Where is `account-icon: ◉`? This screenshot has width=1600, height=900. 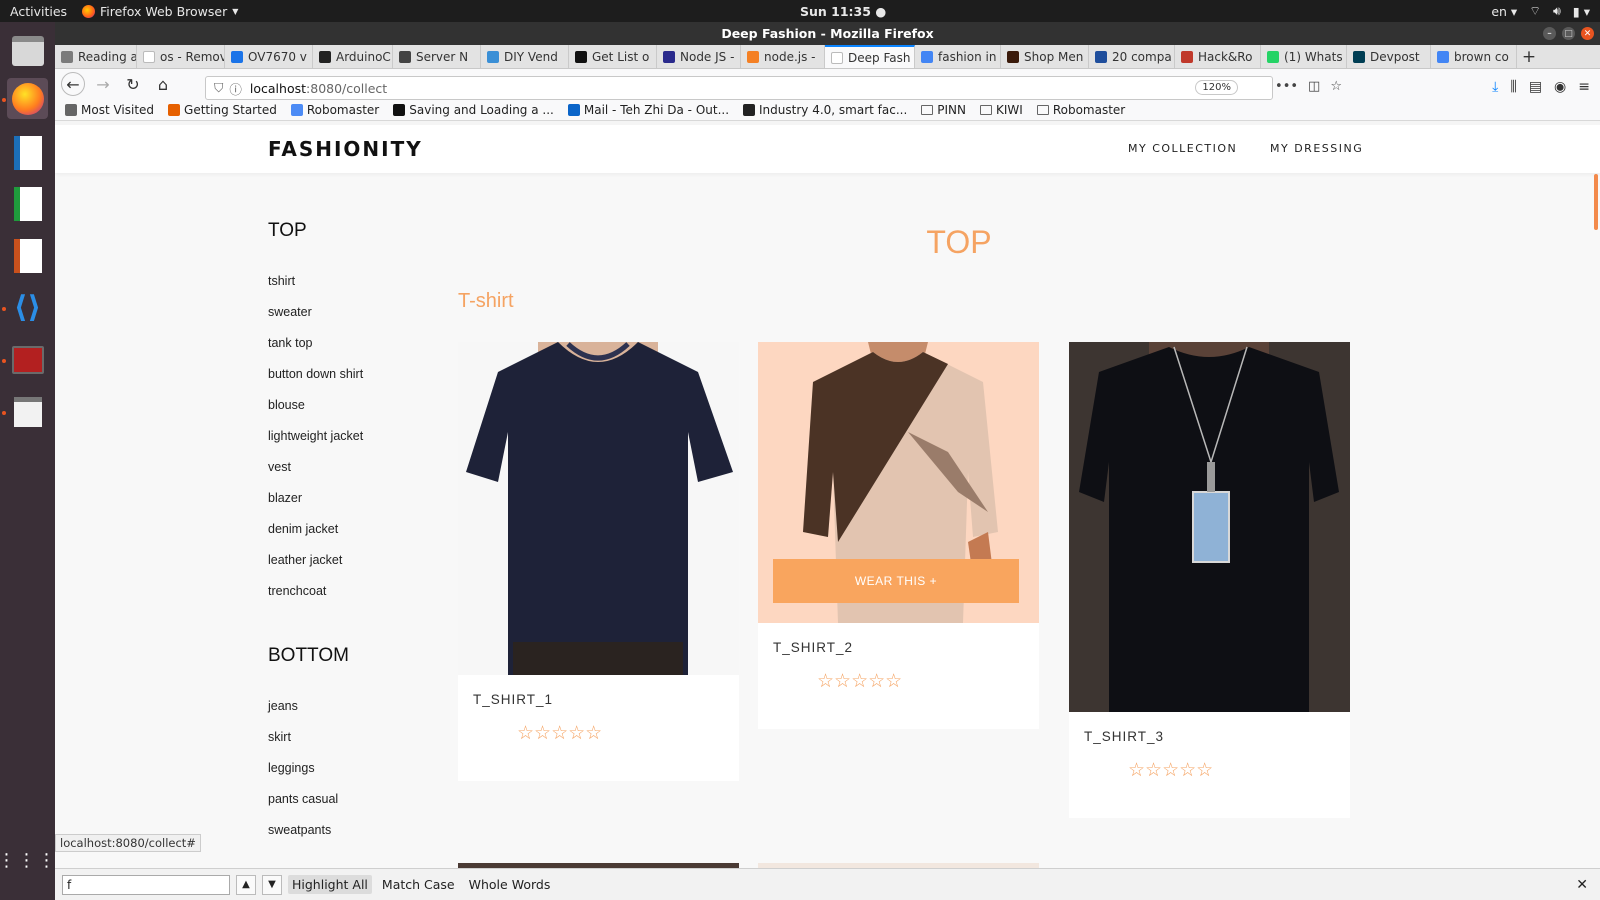
account-icon: ◉ is located at coordinates (1560, 87).